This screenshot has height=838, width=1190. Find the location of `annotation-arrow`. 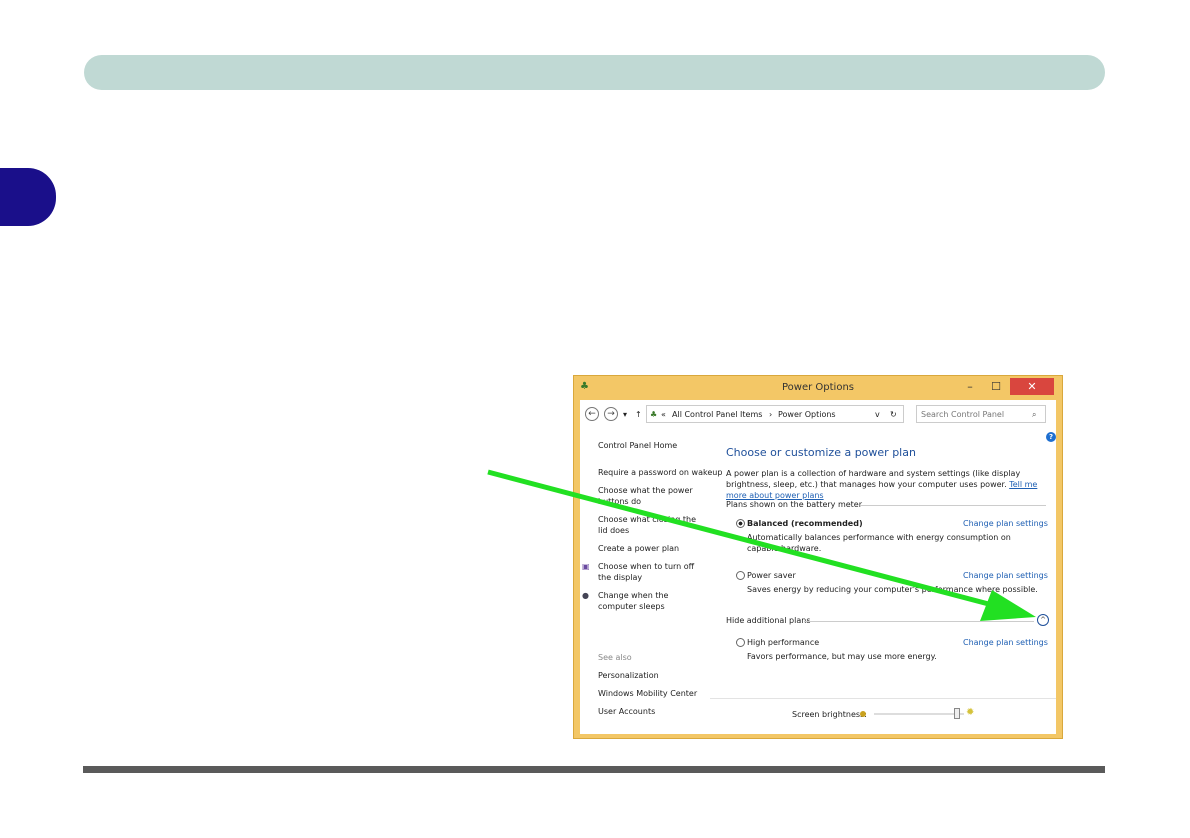

annotation-arrow is located at coordinates (761, 545).